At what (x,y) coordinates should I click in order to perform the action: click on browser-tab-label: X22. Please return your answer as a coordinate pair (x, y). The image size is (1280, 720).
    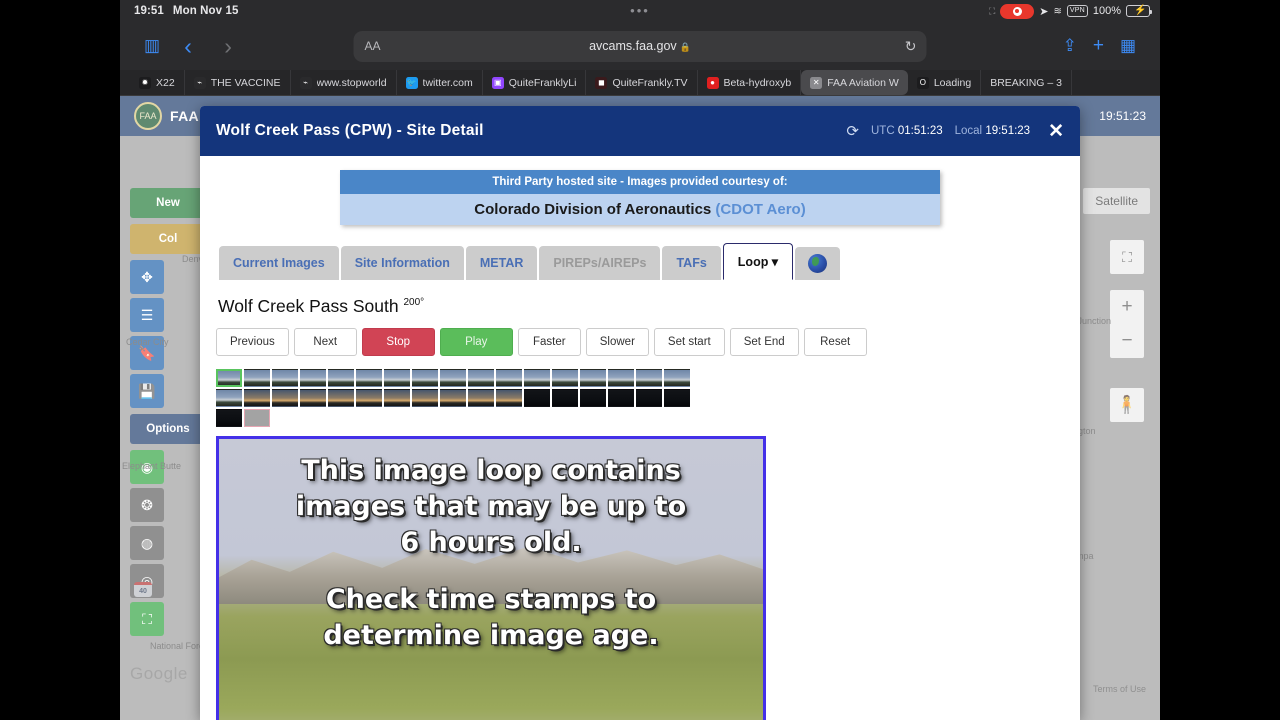
    Looking at the image, I should click on (165, 82).